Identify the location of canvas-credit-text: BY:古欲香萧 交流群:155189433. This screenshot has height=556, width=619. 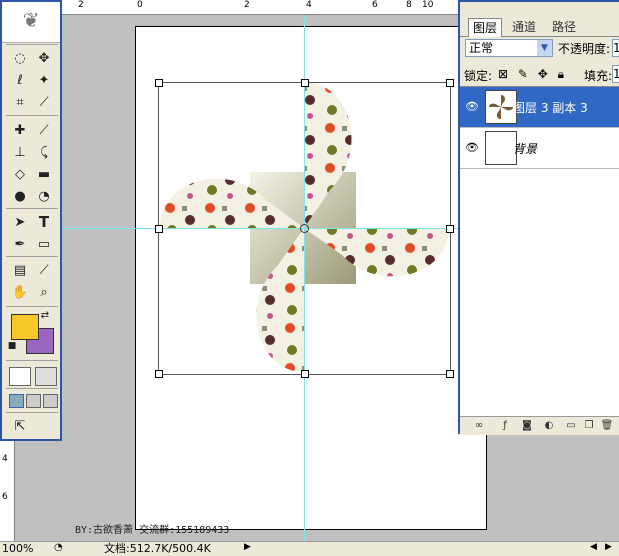
(152, 530).